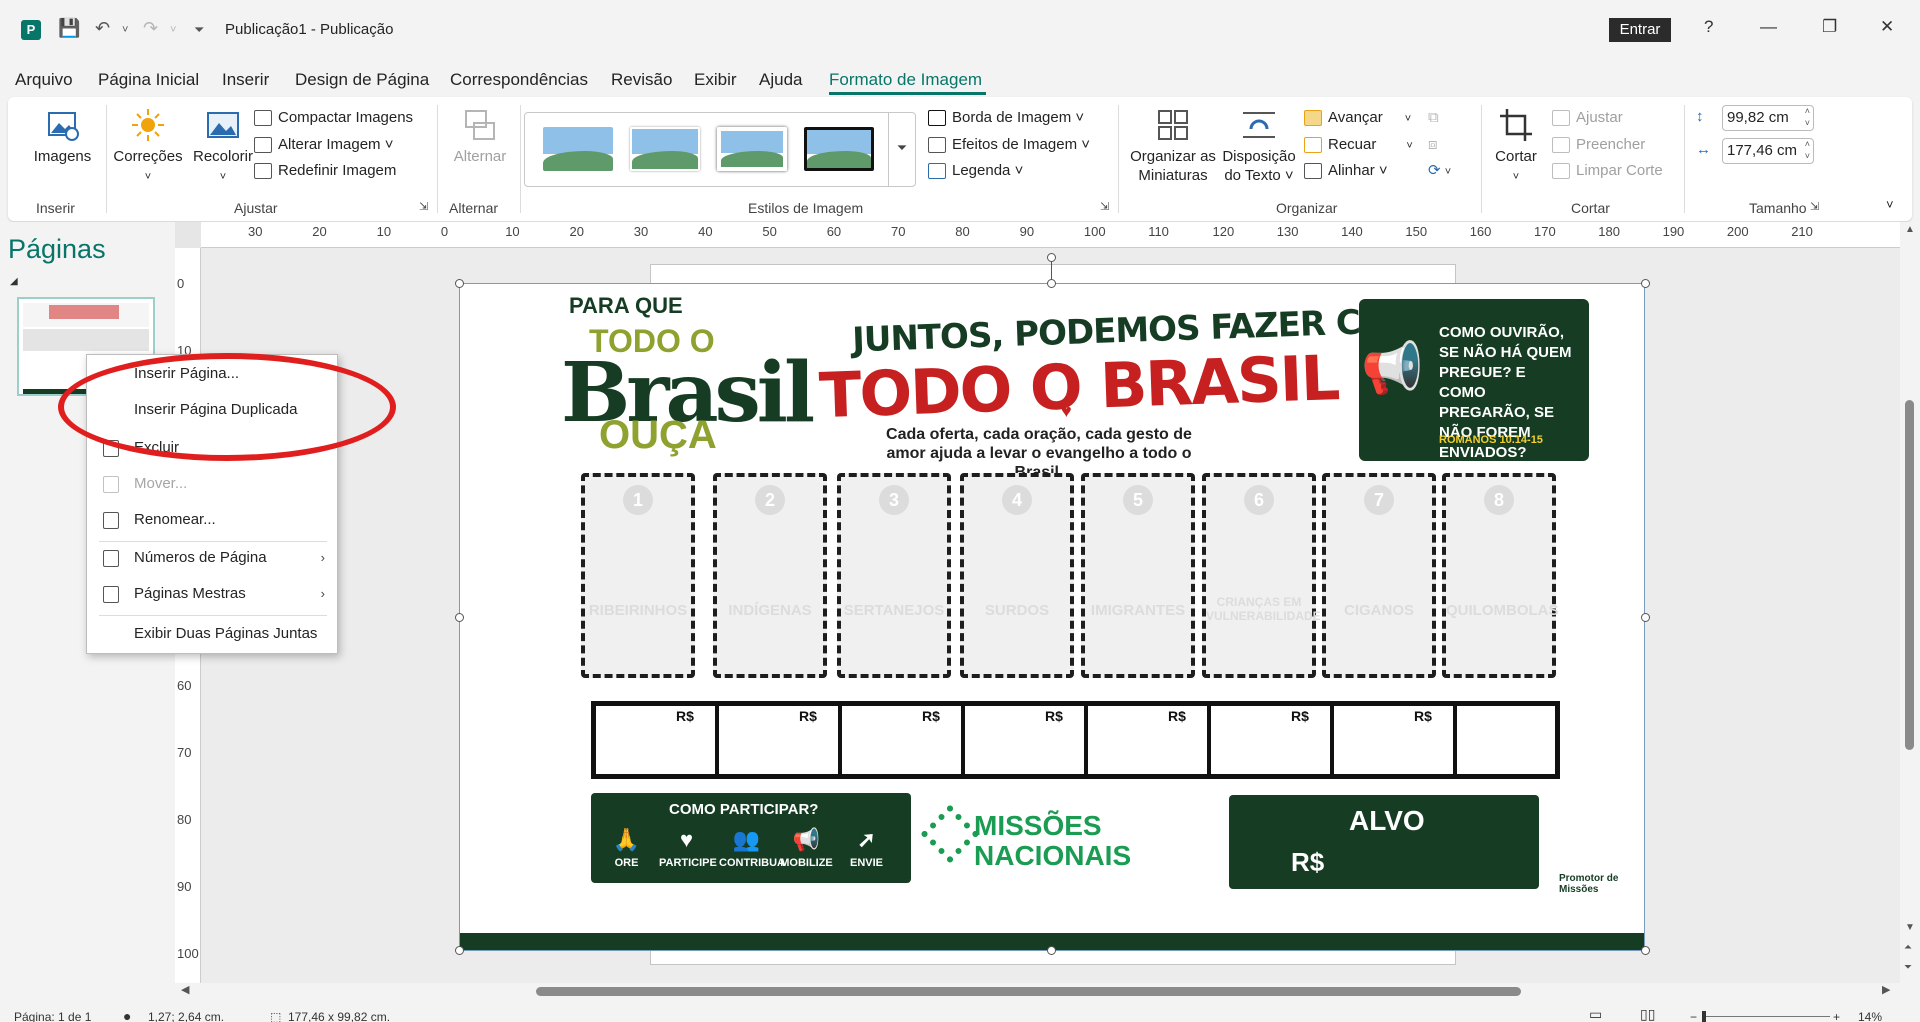  Describe the element at coordinates (1829, 27) in the screenshot. I see `restore-icon: ❐` at that location.